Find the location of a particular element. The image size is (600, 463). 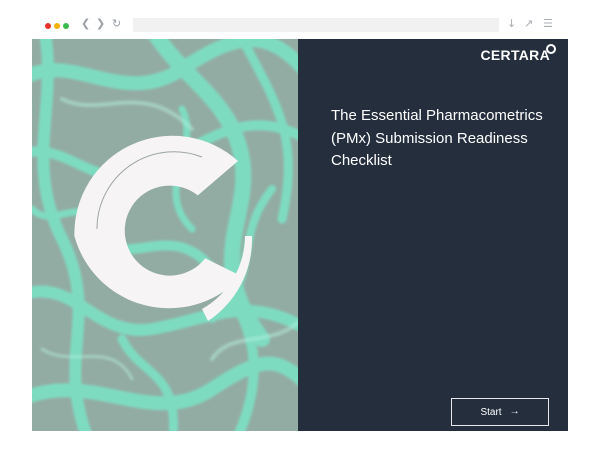

close-window-icon is located at coordinates (48, 26).